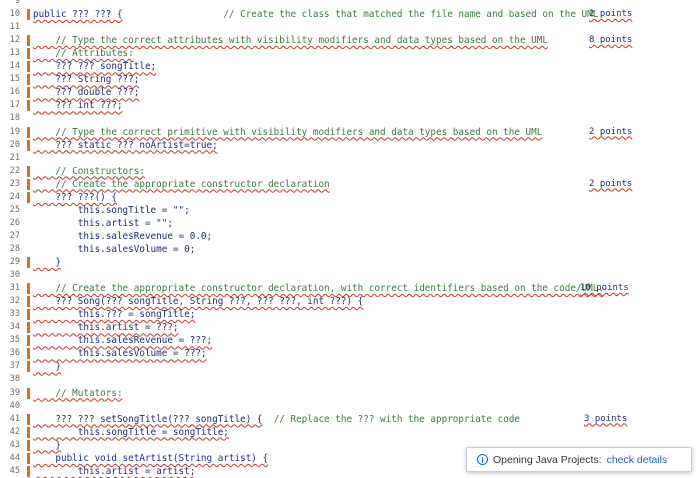 The width and height of the screenshot is (700, 478). What do you see at coordinates (350, 353) in the screenshot?
I see `code-line: 36 this.salesVolume = ???;` at bounding box center [350, 353].